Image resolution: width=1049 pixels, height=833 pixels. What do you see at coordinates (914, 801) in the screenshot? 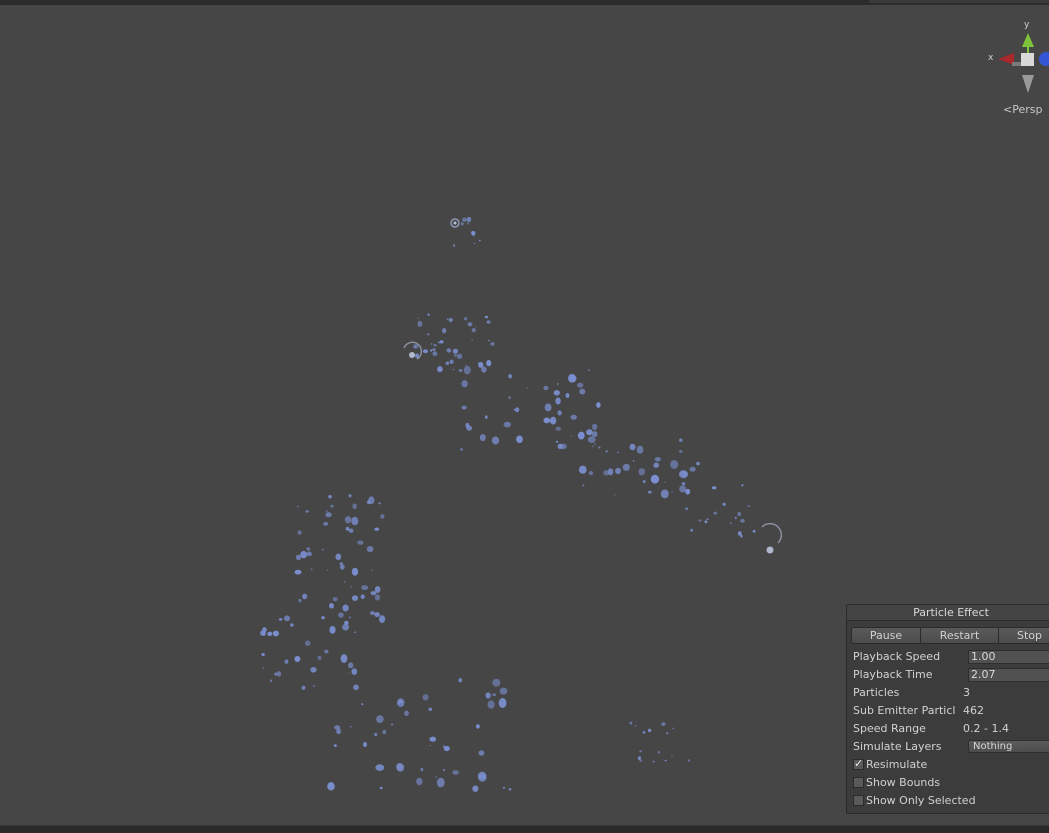
I see `show-only-selected-toggle: Show Only Selected` at bounding box center [914, 801].